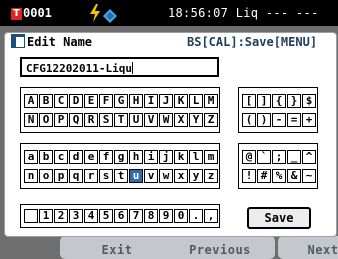 The image size is (338, 259). I want to click on key-6: 6, so click(121, 216).